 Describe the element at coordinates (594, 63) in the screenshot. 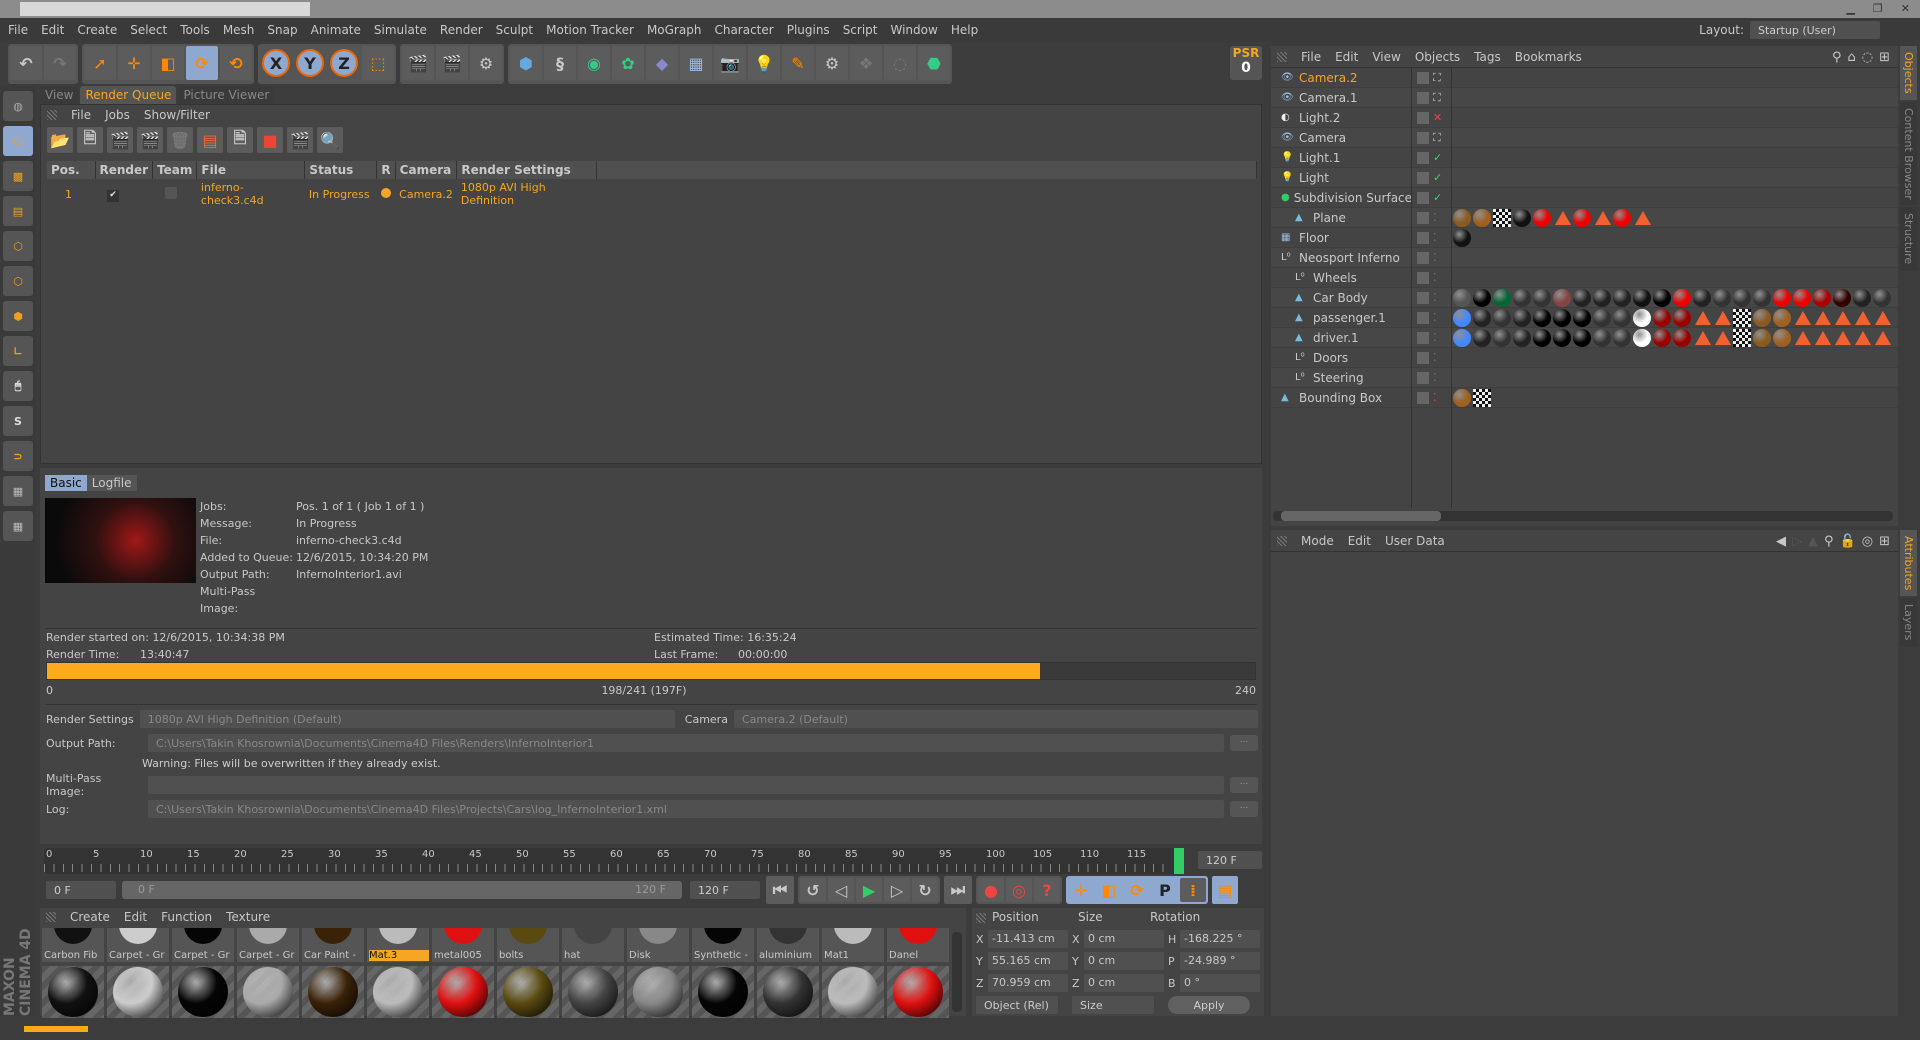

I see `subdivision-icon: ◉` at that location.